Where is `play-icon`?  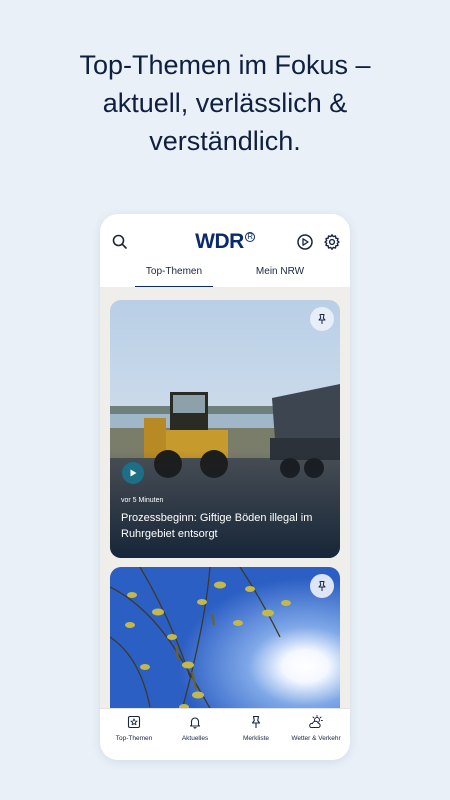 play-icon is located at coordinates (133, 473).